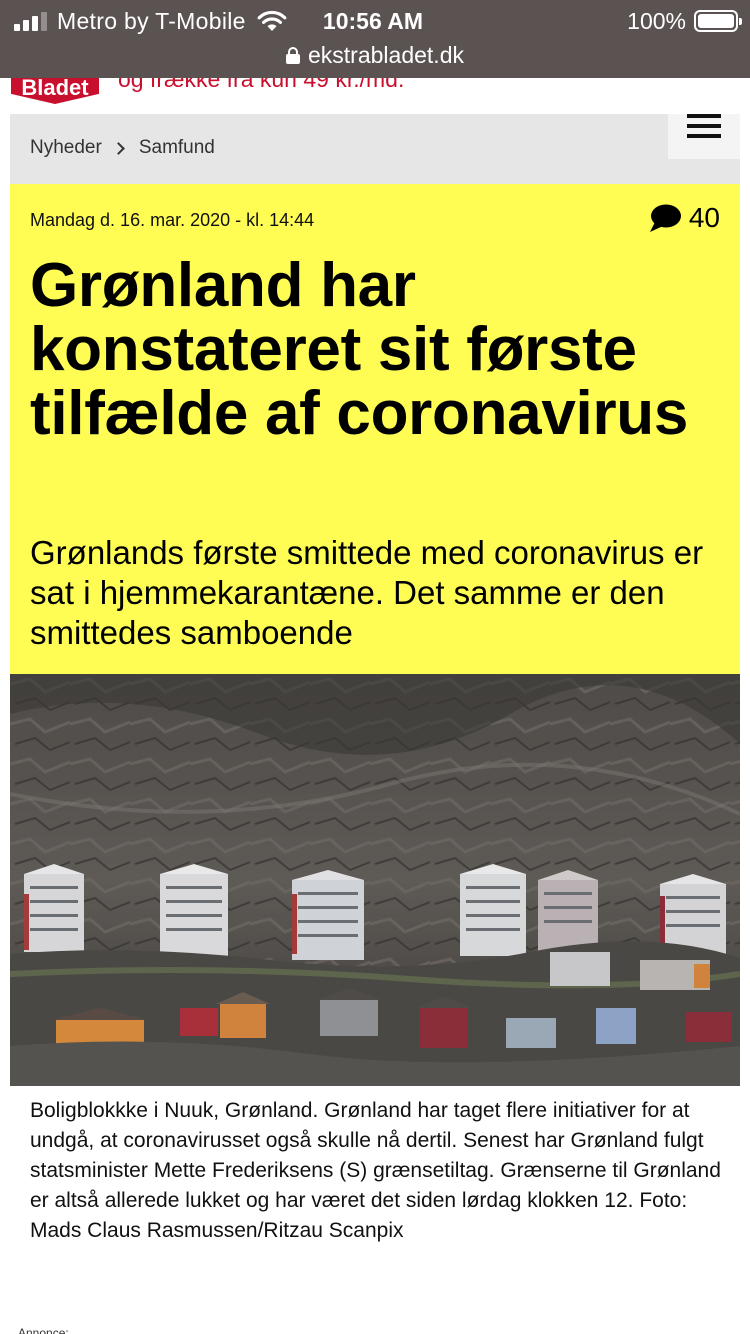  What do you see at coordinates (172, 220) in the screenshot?
I see `publish-date: Mandag d. 16. mar. 2020 - kl. 14:44` at bounding box center [172, 220].